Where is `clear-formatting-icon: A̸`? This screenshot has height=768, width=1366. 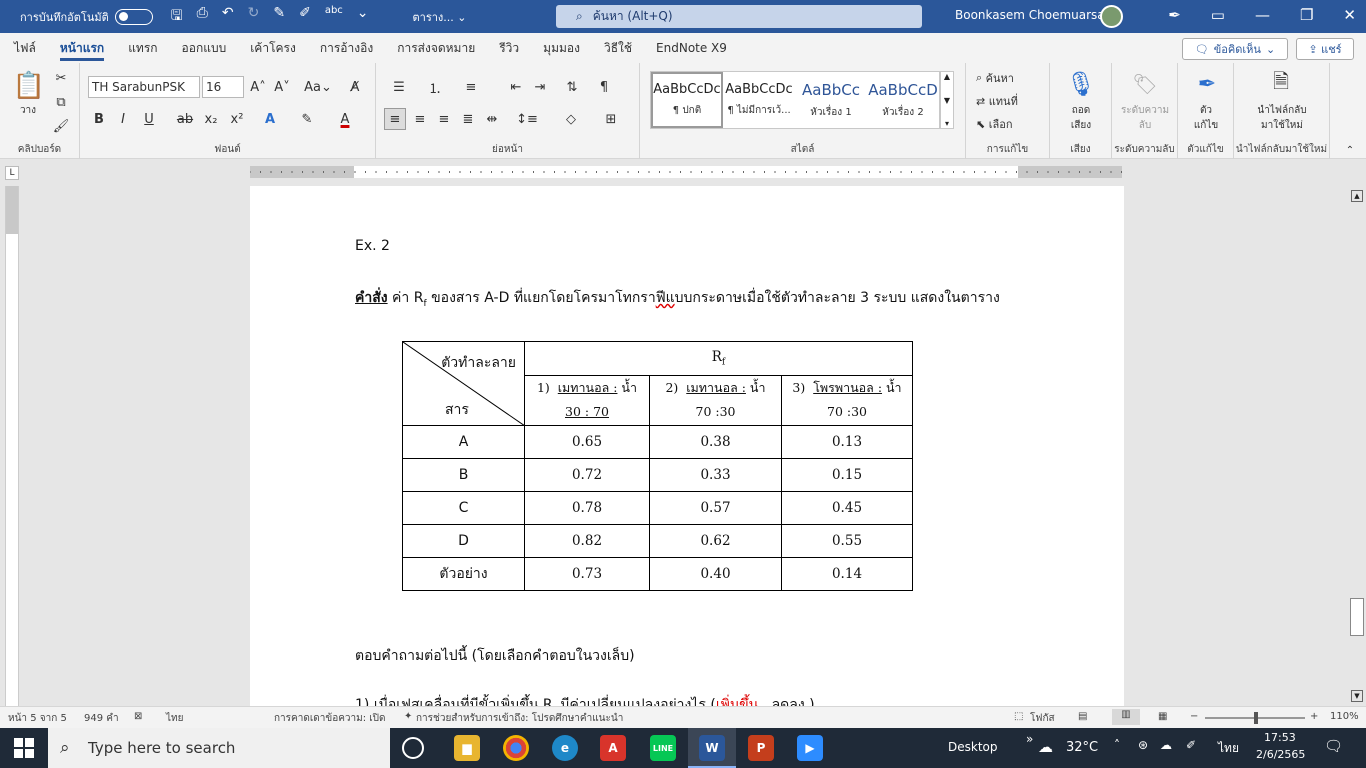 clear-formatting-icon: A̸ is located at coordinates (355, 87).